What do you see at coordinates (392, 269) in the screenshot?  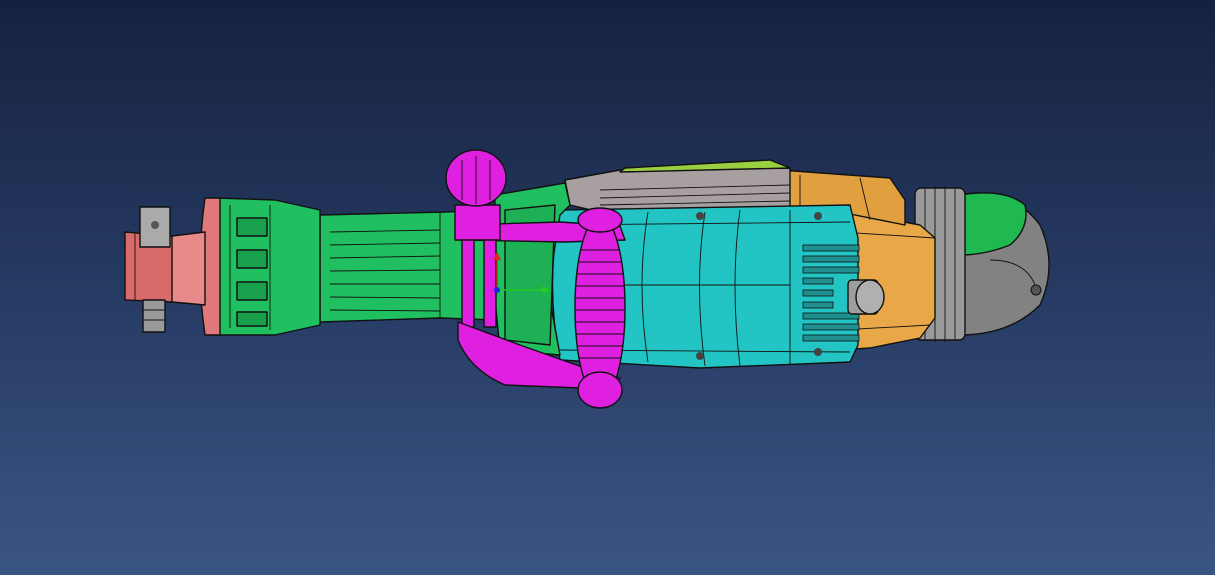 I see `gear-housing` at bounding box center [392, 269].